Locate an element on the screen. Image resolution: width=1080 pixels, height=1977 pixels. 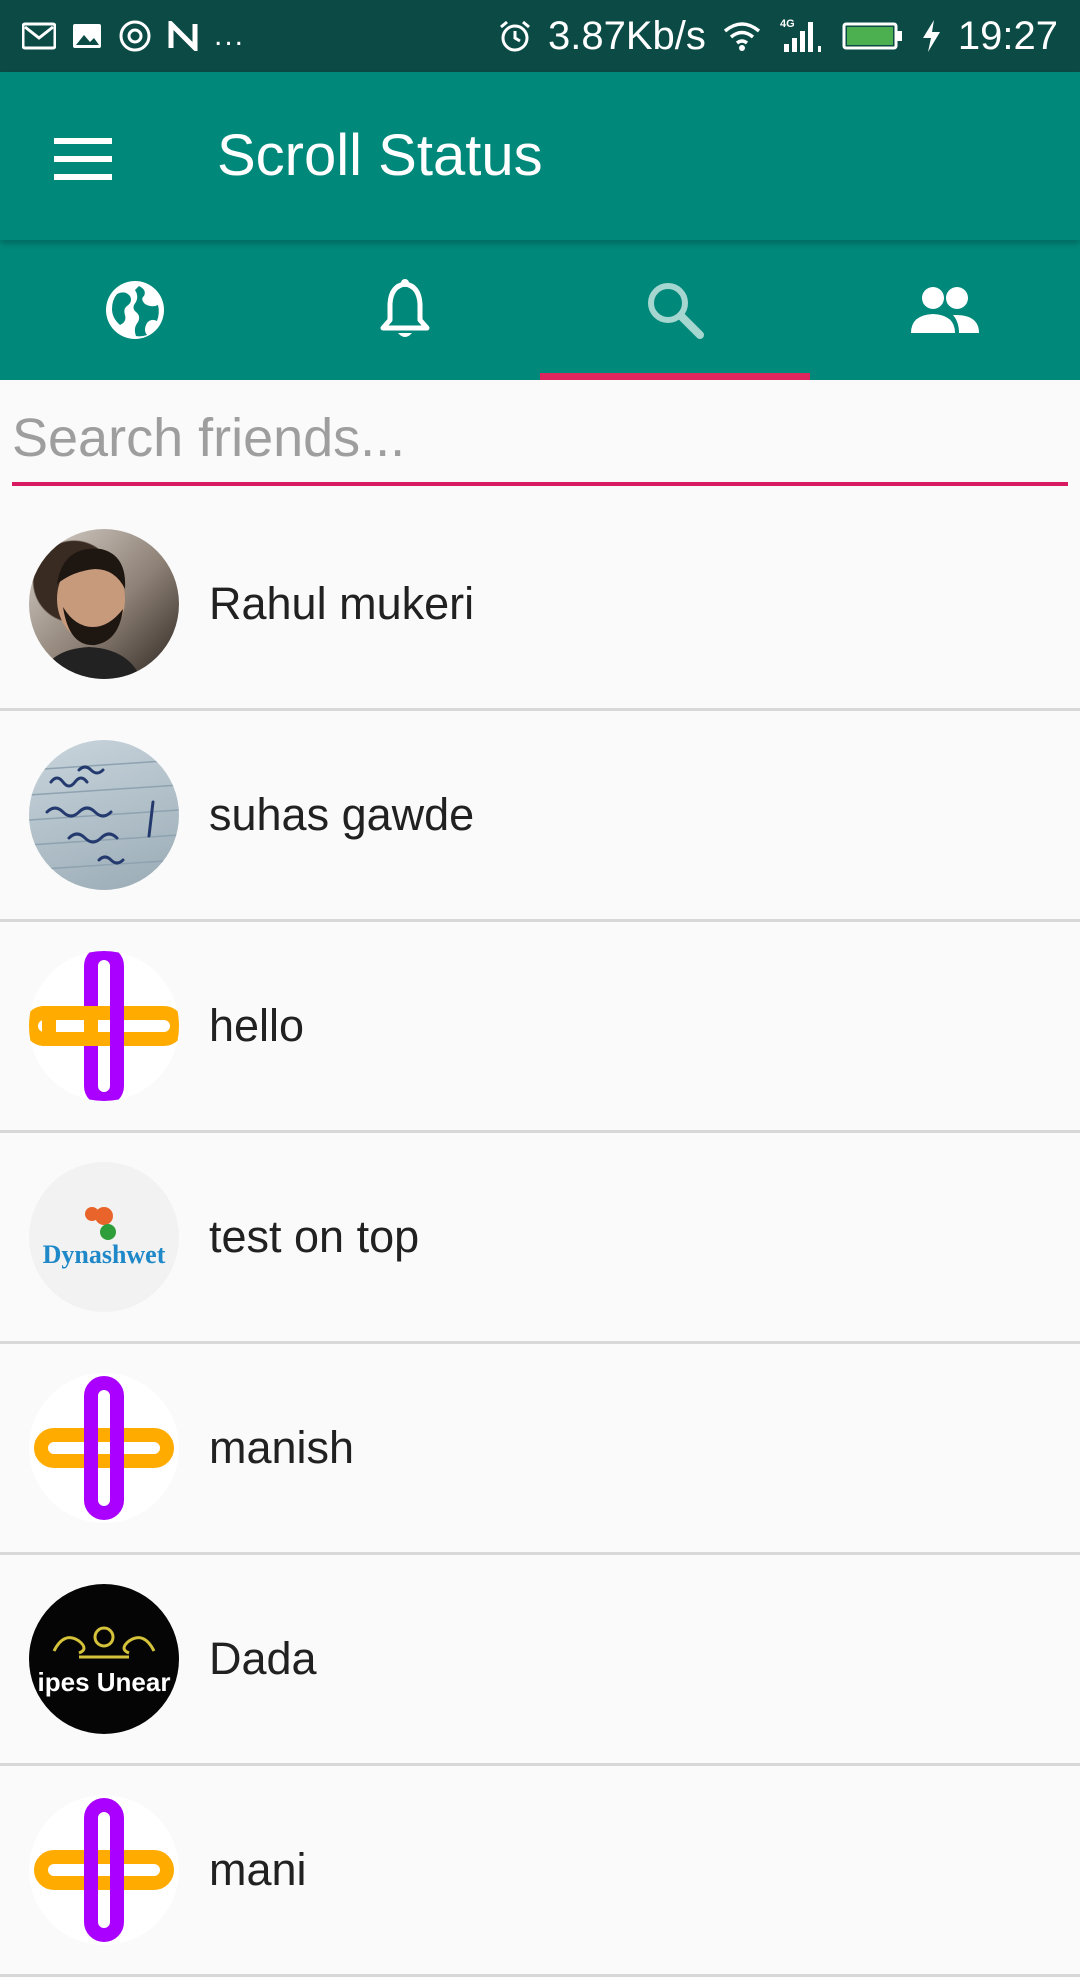
friend-name: manish is located at coordinates (282, 1447).